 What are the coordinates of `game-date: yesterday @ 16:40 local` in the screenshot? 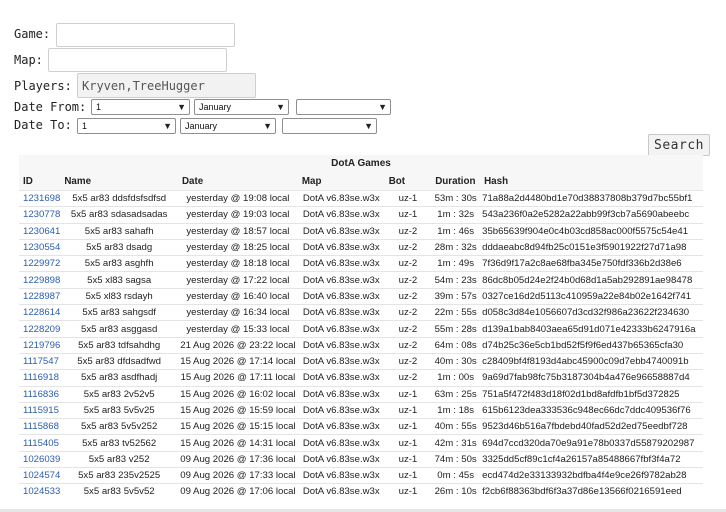 It's located at (237, 296).